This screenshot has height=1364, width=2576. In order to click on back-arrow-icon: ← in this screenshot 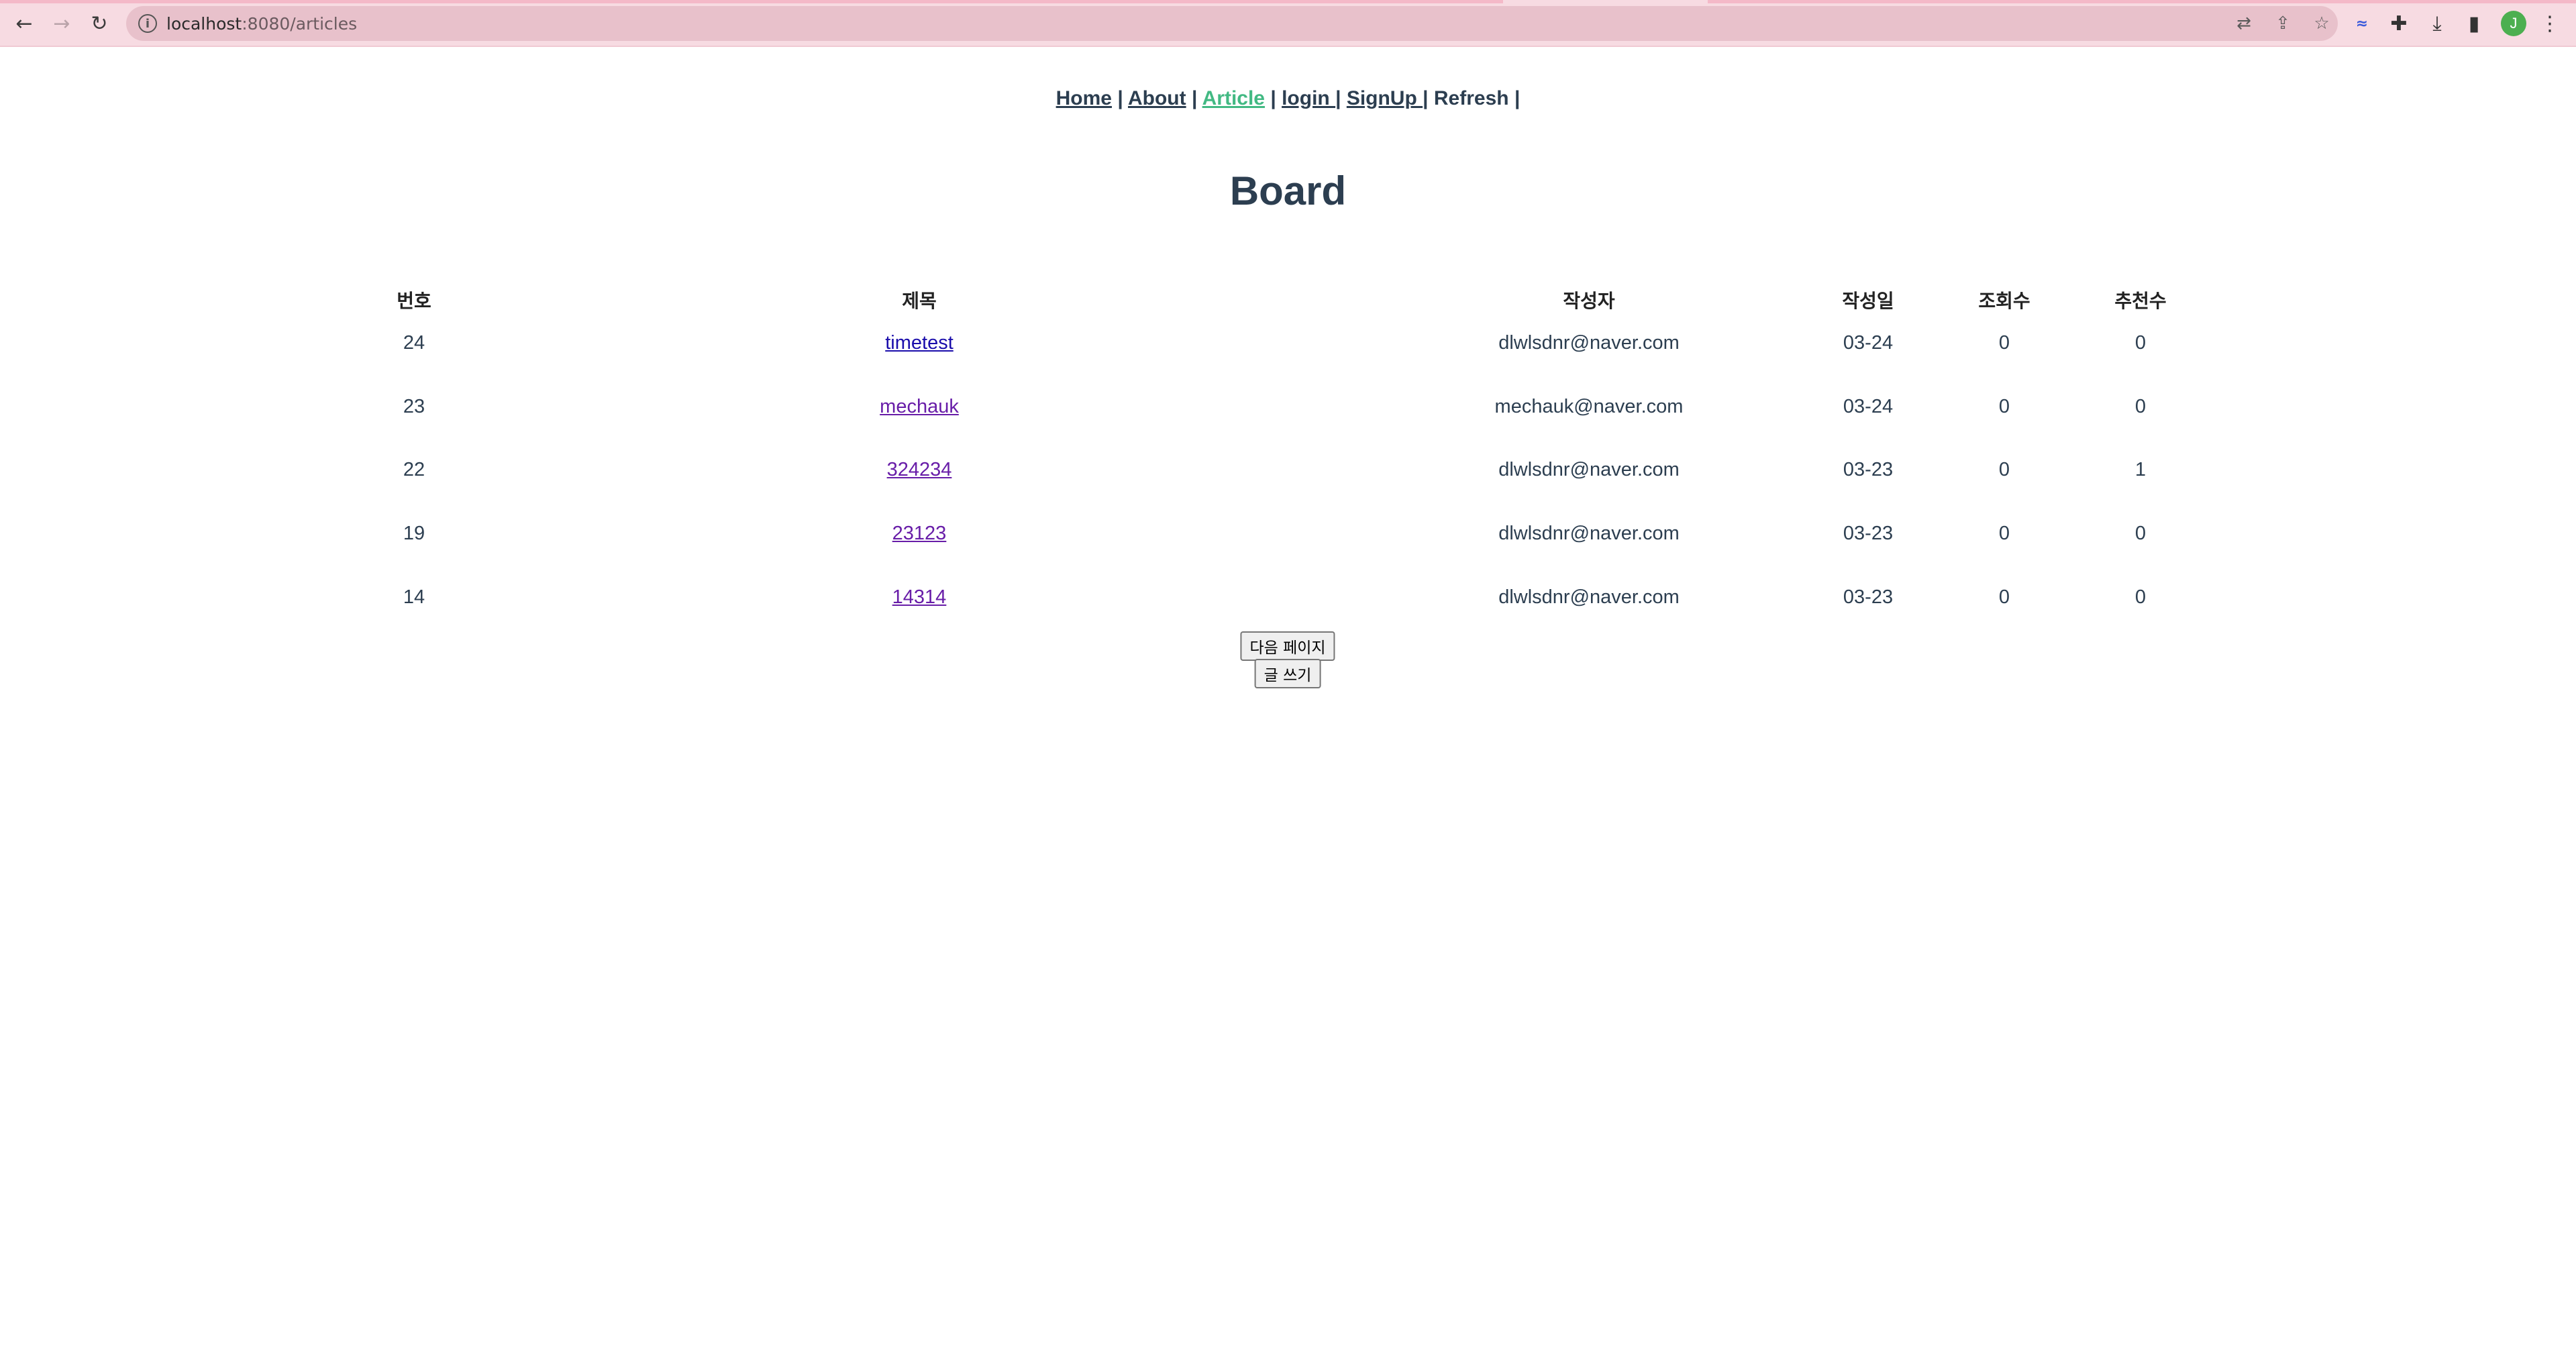, I will do `click(24, 23)`.